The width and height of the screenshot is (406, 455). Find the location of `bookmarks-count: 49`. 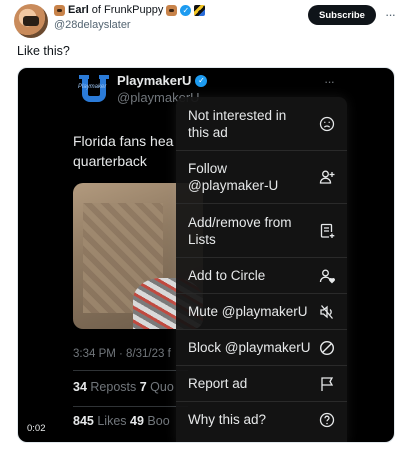

bookmarks-count: 49 is located at coordinates (137, 421).